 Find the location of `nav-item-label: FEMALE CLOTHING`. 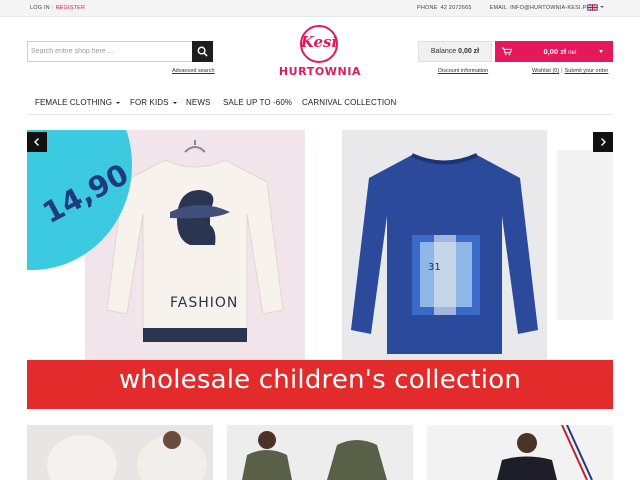

nav-item-label: FEMALE CLOTHING is located at coordinates (74, 102).